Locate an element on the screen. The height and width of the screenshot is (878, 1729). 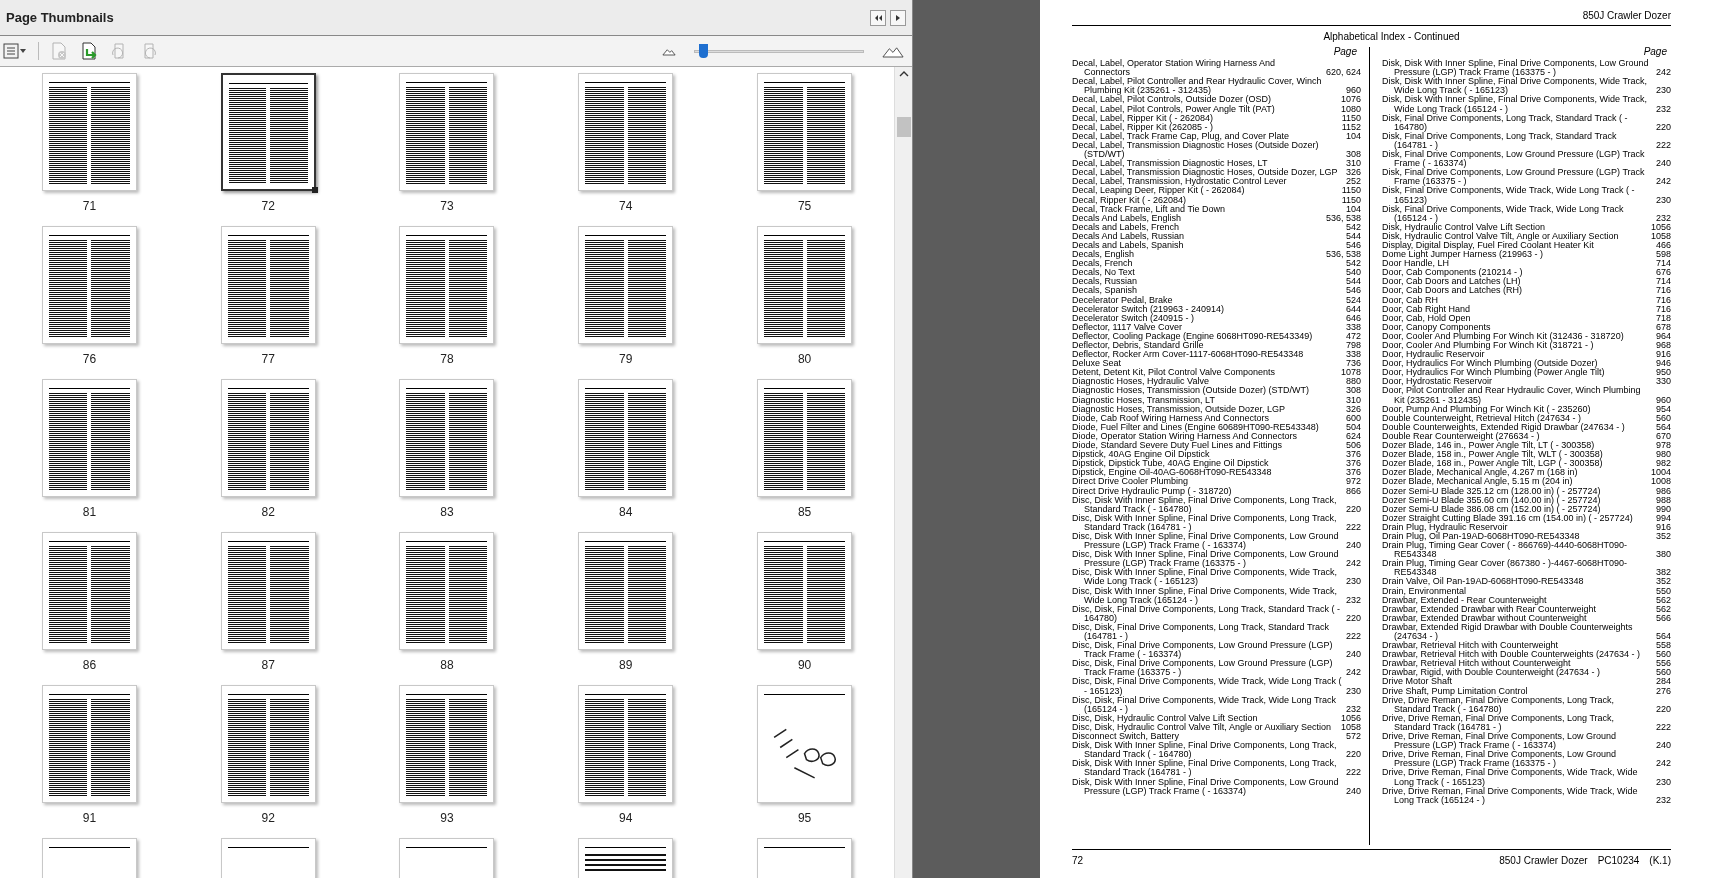
index-entry: Disc, Disk, Final Drive Components, Wide Track, Wide Long Track ( - 165123) is located at coordinates (1207, 686).